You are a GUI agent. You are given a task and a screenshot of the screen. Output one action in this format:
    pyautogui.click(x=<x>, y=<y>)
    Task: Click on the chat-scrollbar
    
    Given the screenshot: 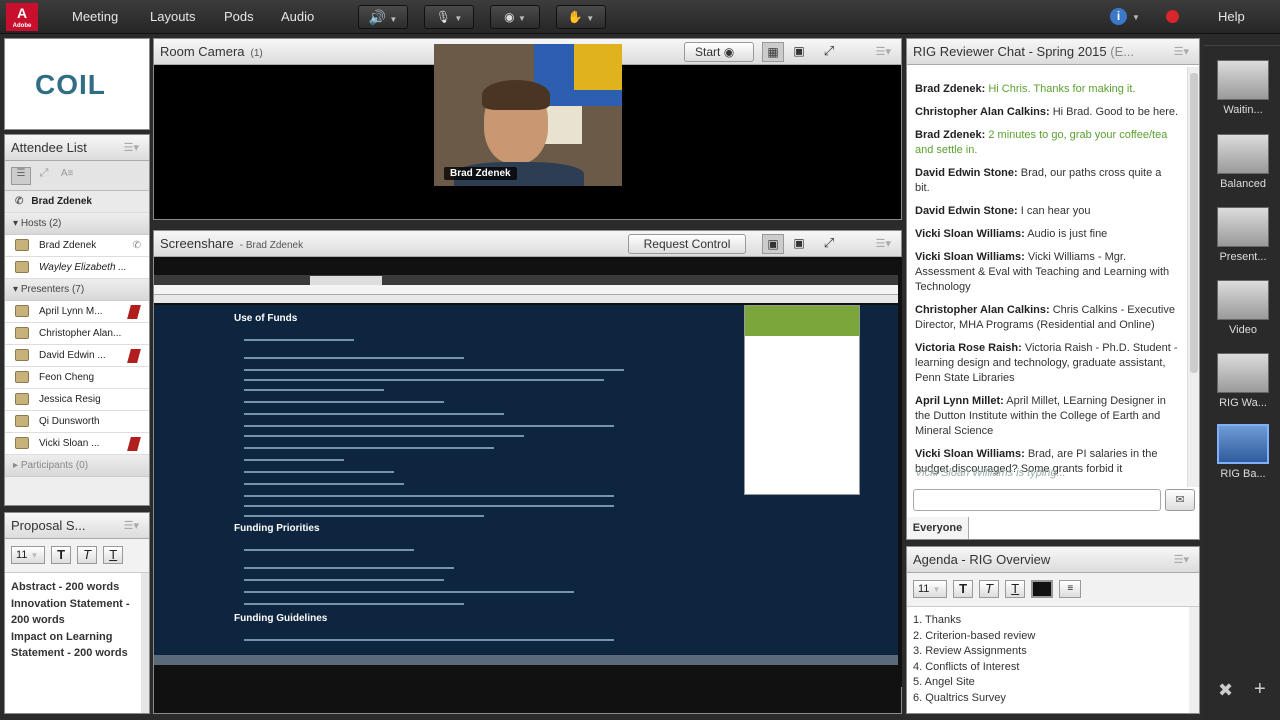 What is the action you would take?
    pyautogui.click(x=1193, y=277)
    